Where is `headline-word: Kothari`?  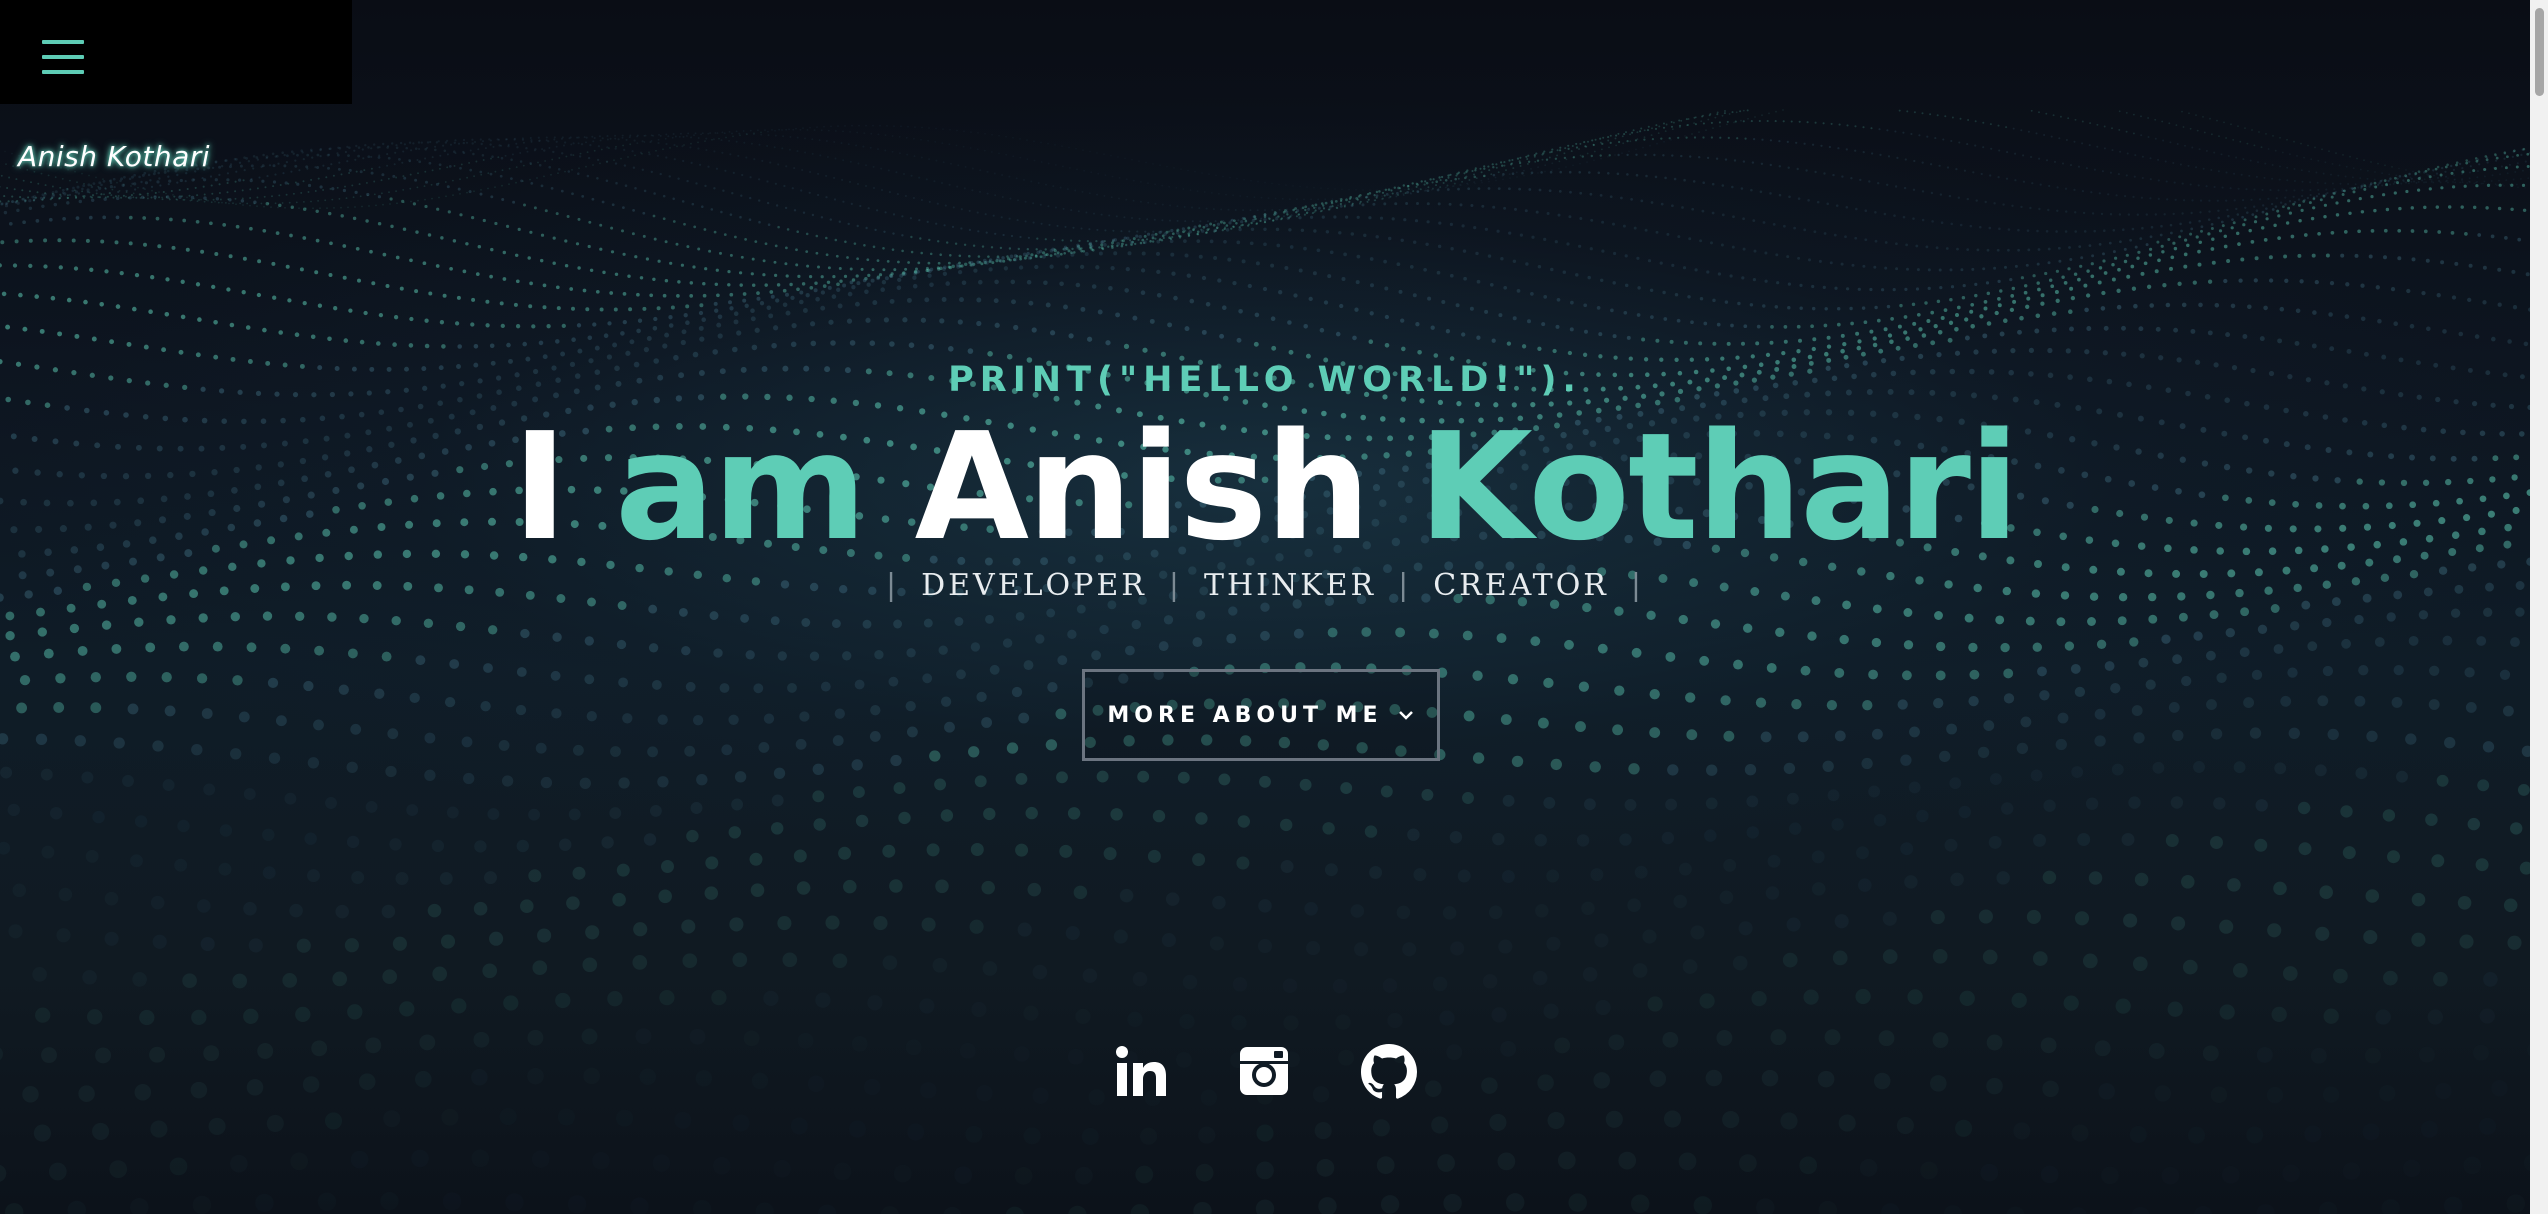
headline-word: Kothari is located at coordinates (1718, 487).